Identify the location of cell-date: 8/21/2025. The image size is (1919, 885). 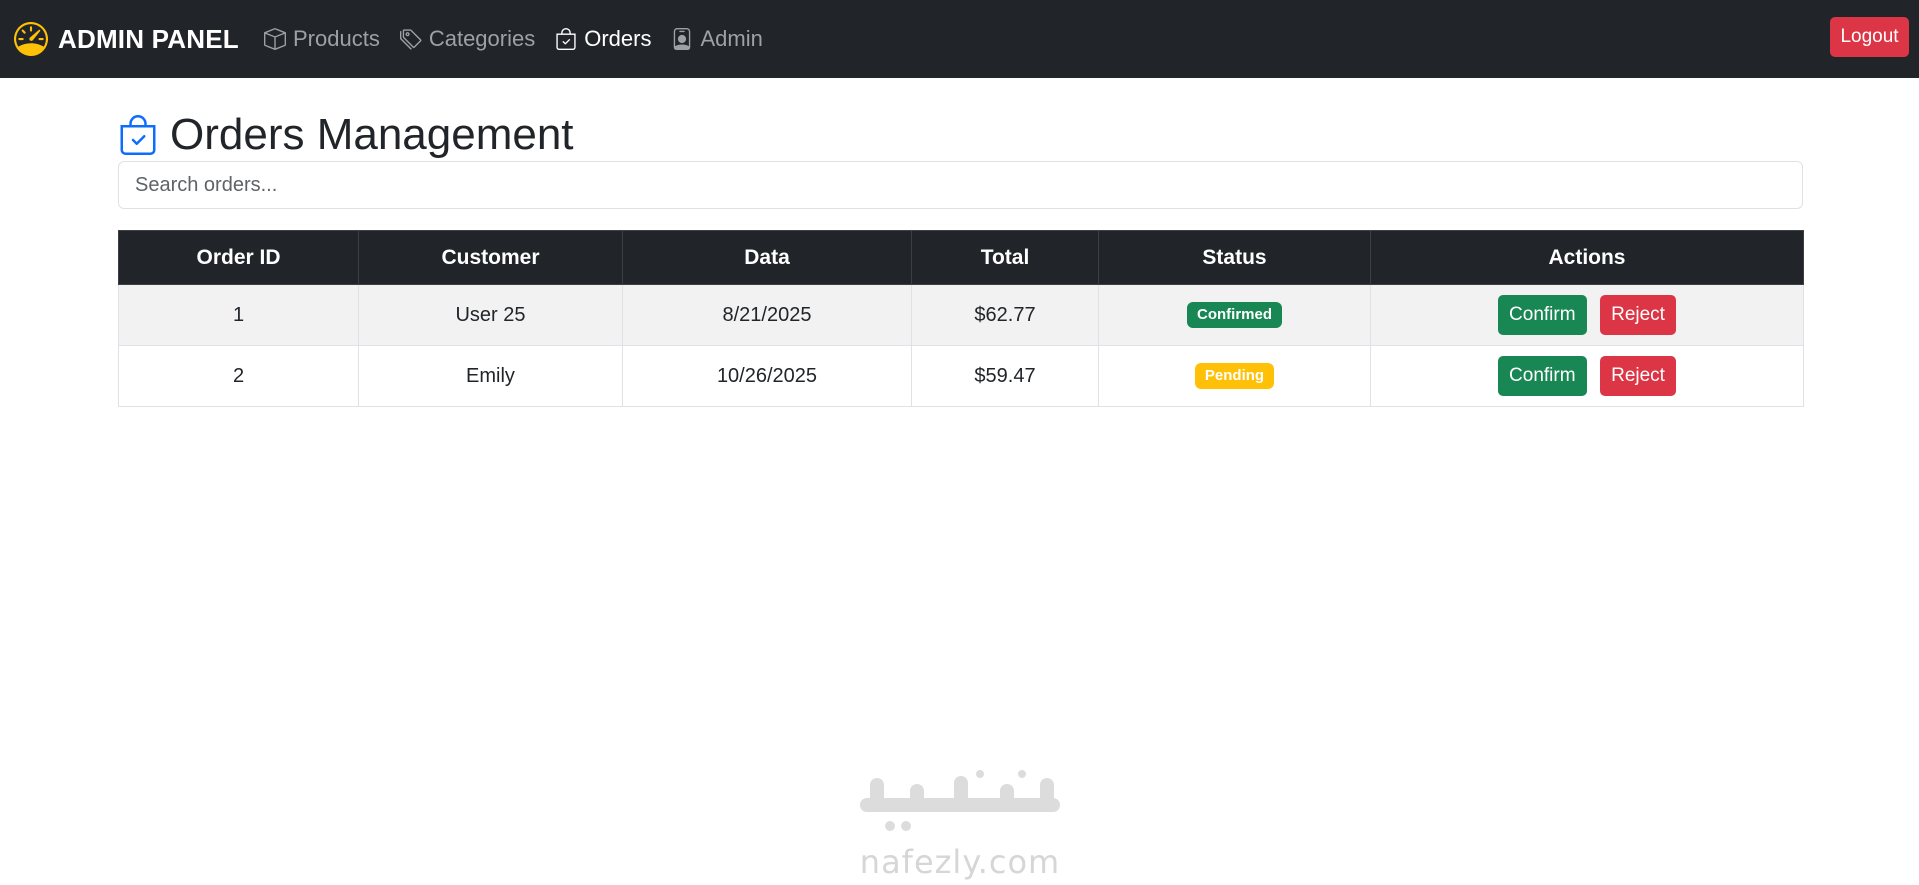
(767, 315).